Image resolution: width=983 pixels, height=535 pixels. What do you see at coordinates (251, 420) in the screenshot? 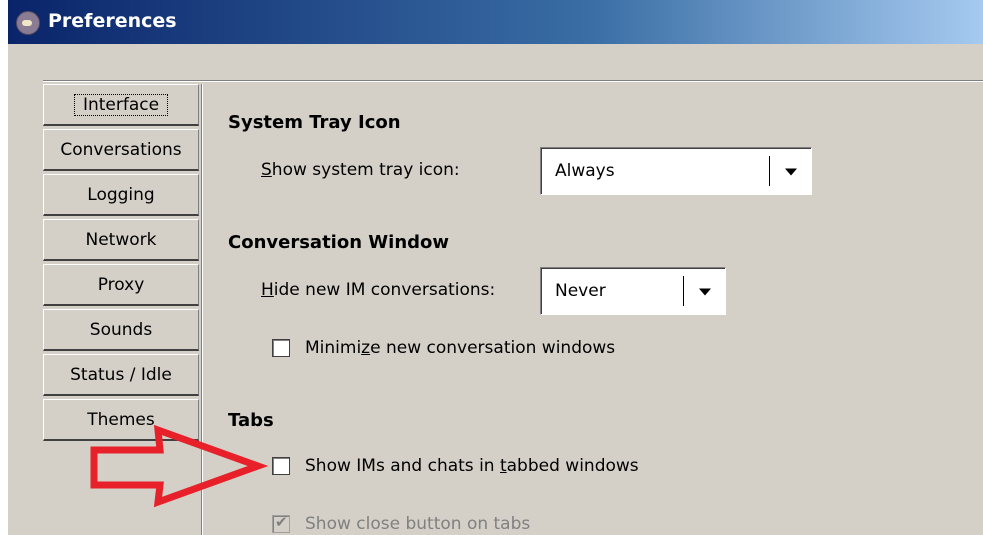
I see `section-heading-tabs: Tabs` at bounding box center [251, 420].